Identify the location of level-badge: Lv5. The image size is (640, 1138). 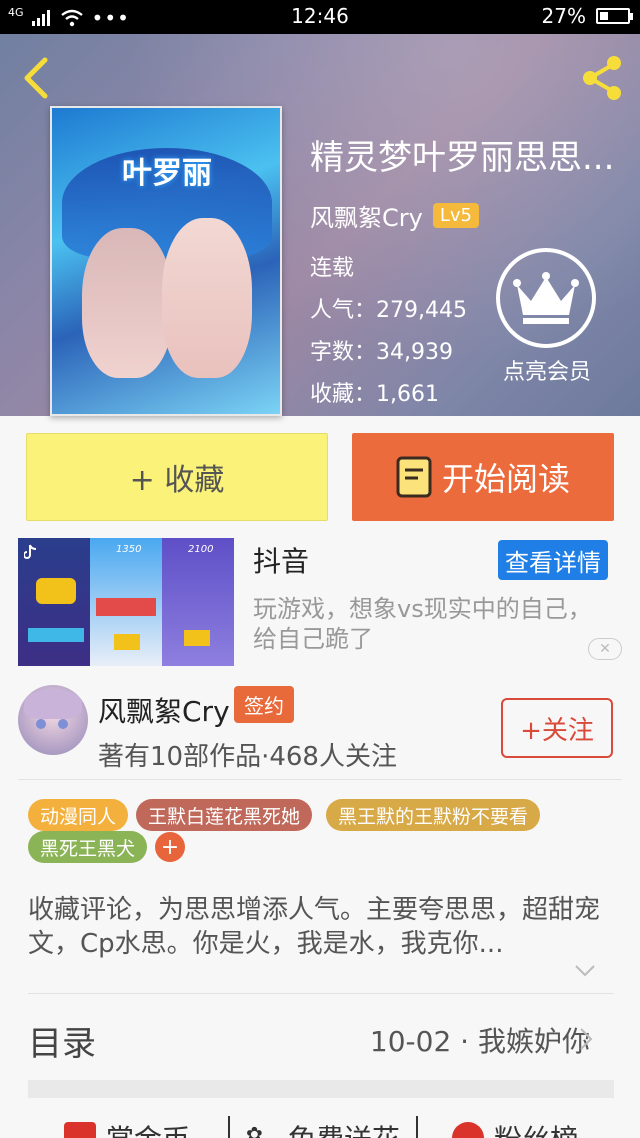
(455, 215).